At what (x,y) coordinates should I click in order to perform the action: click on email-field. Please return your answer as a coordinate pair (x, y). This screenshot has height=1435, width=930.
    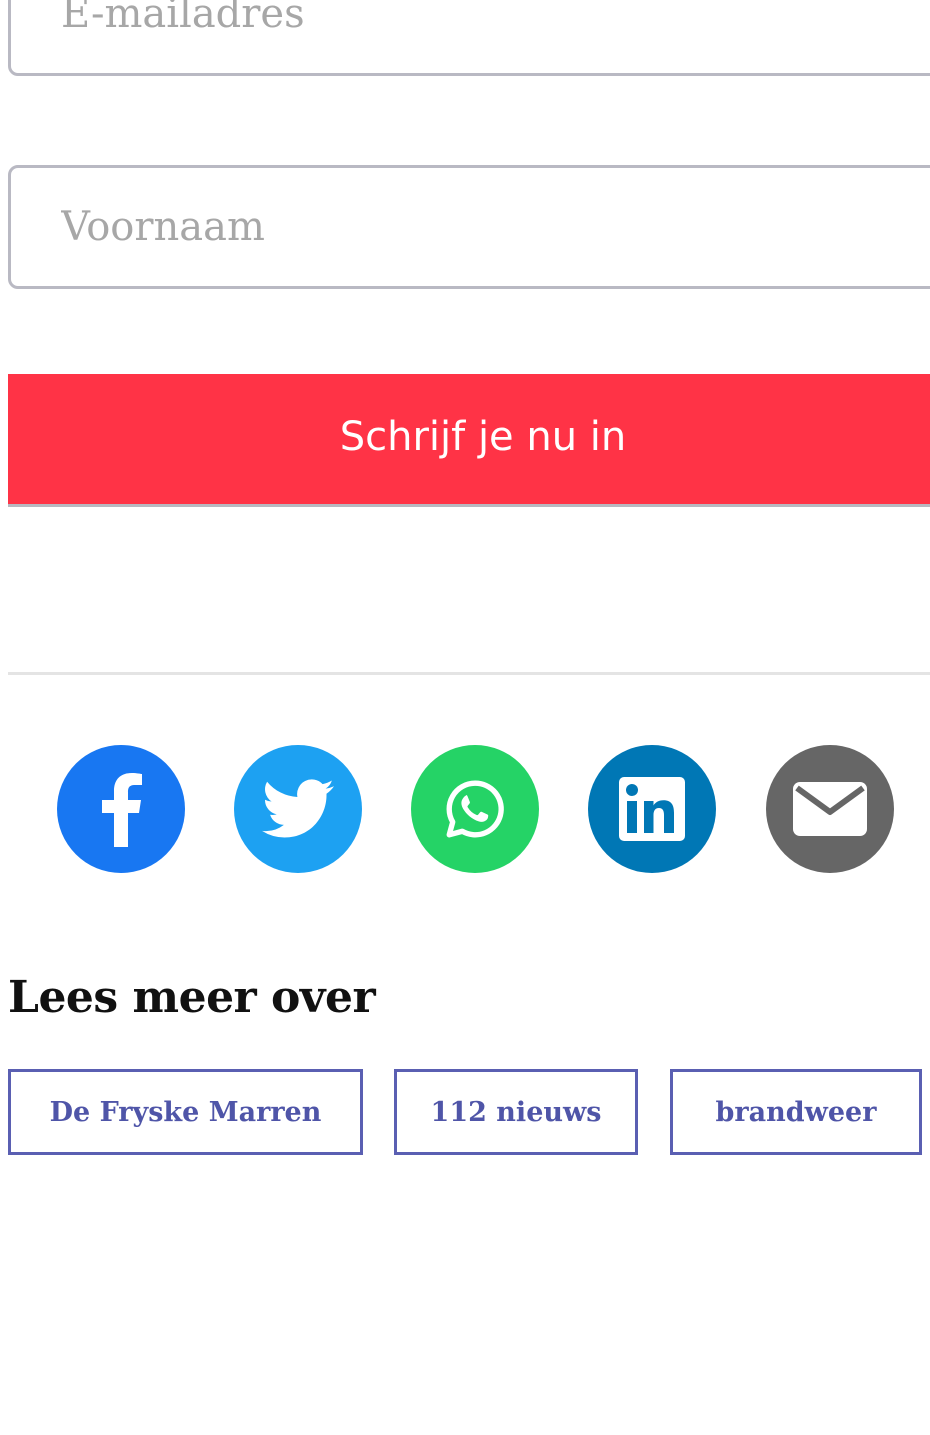
    Looking at the image, I should click on (469, 38).